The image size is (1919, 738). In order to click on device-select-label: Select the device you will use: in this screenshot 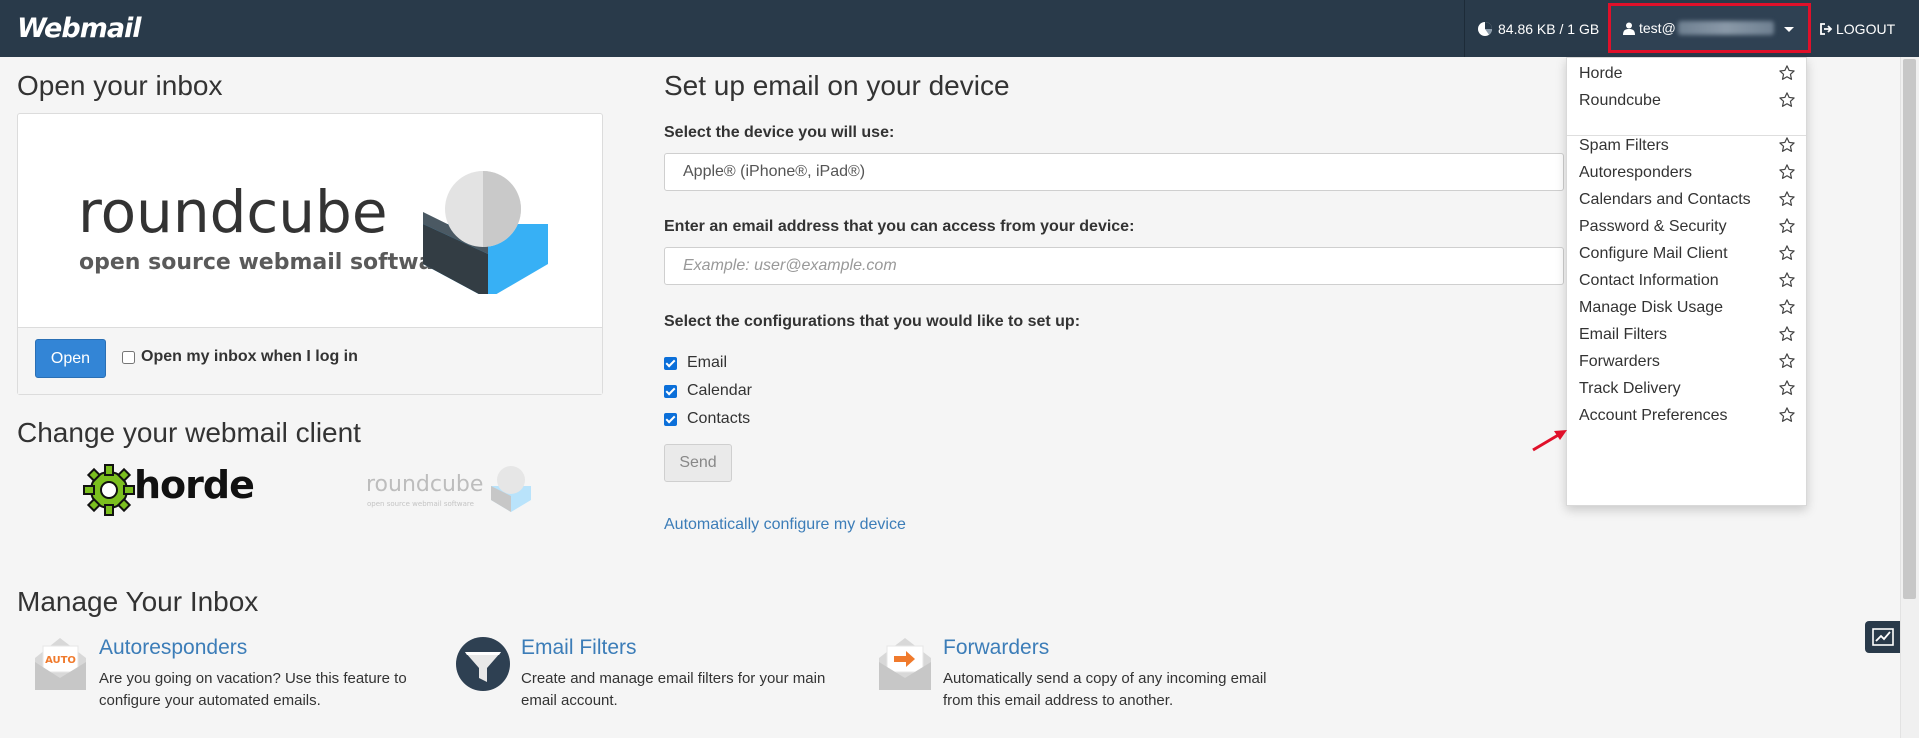, I will do `click(779, 132)`.